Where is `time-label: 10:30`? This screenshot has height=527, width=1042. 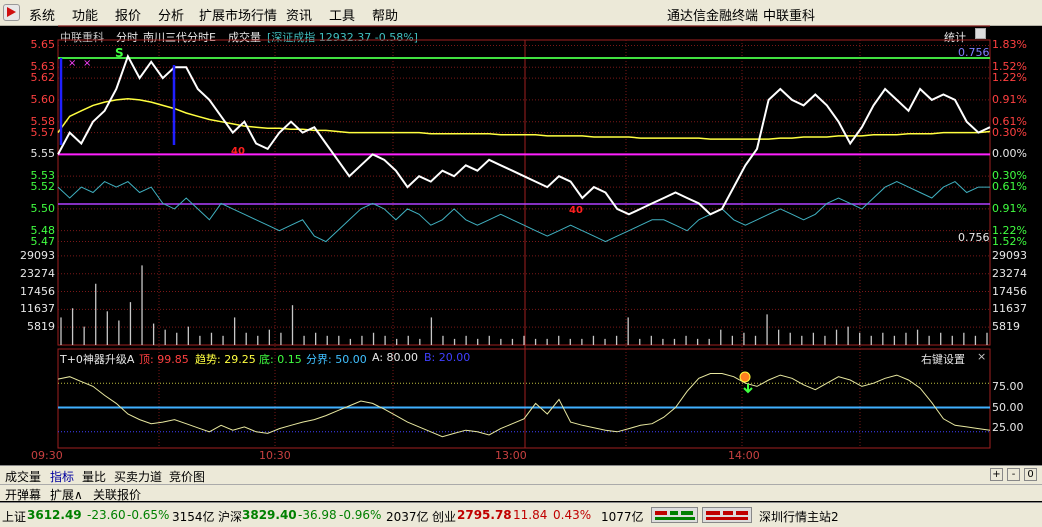 time-label: 10:30 is located at coordinates (275, 455).